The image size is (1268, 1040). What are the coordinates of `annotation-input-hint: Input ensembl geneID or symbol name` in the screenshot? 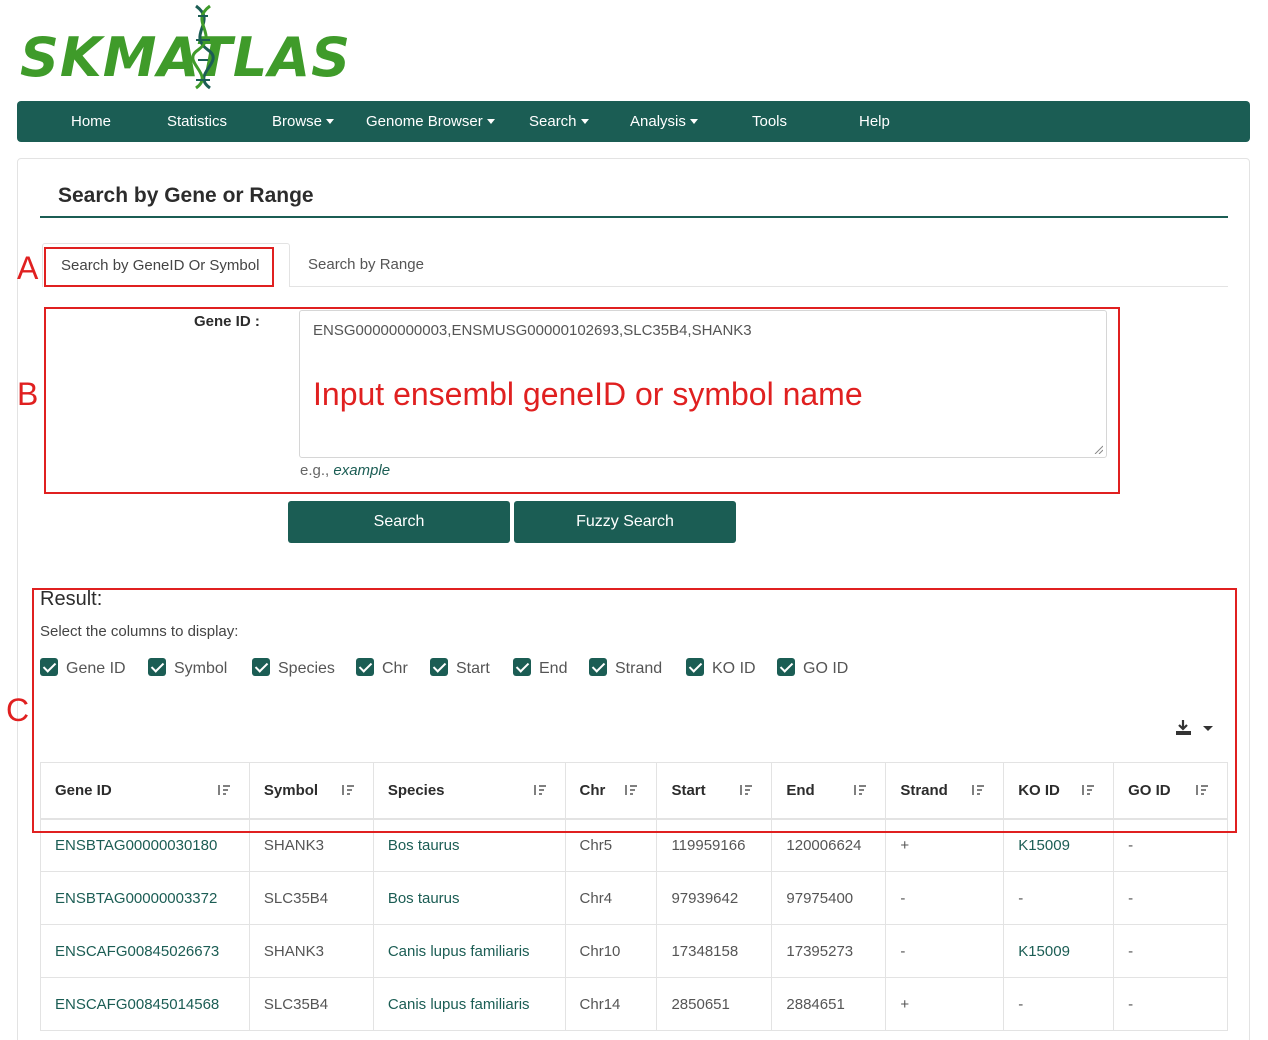 It's located at (588, 394).